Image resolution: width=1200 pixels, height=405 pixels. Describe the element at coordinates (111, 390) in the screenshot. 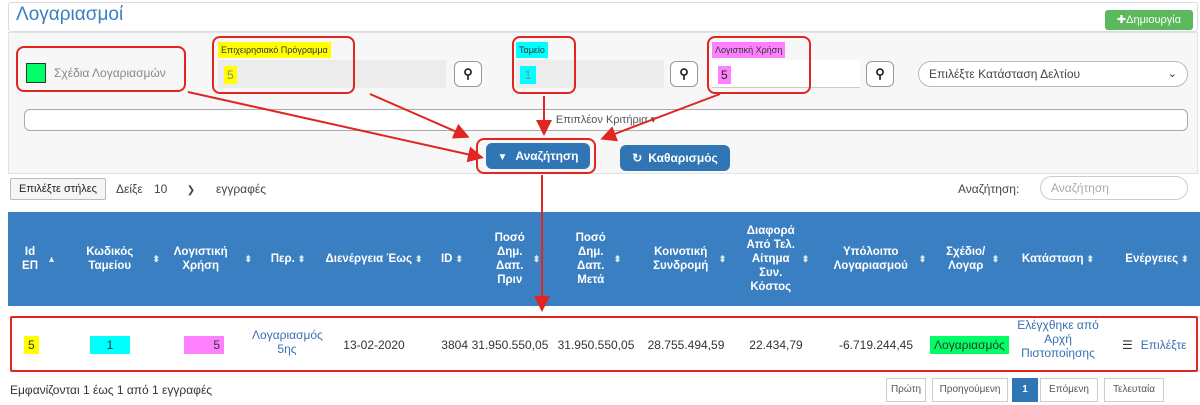

I see `table-info: Εμφανίζονται 1 έως 1 από 1 εγγραφές` at that location.